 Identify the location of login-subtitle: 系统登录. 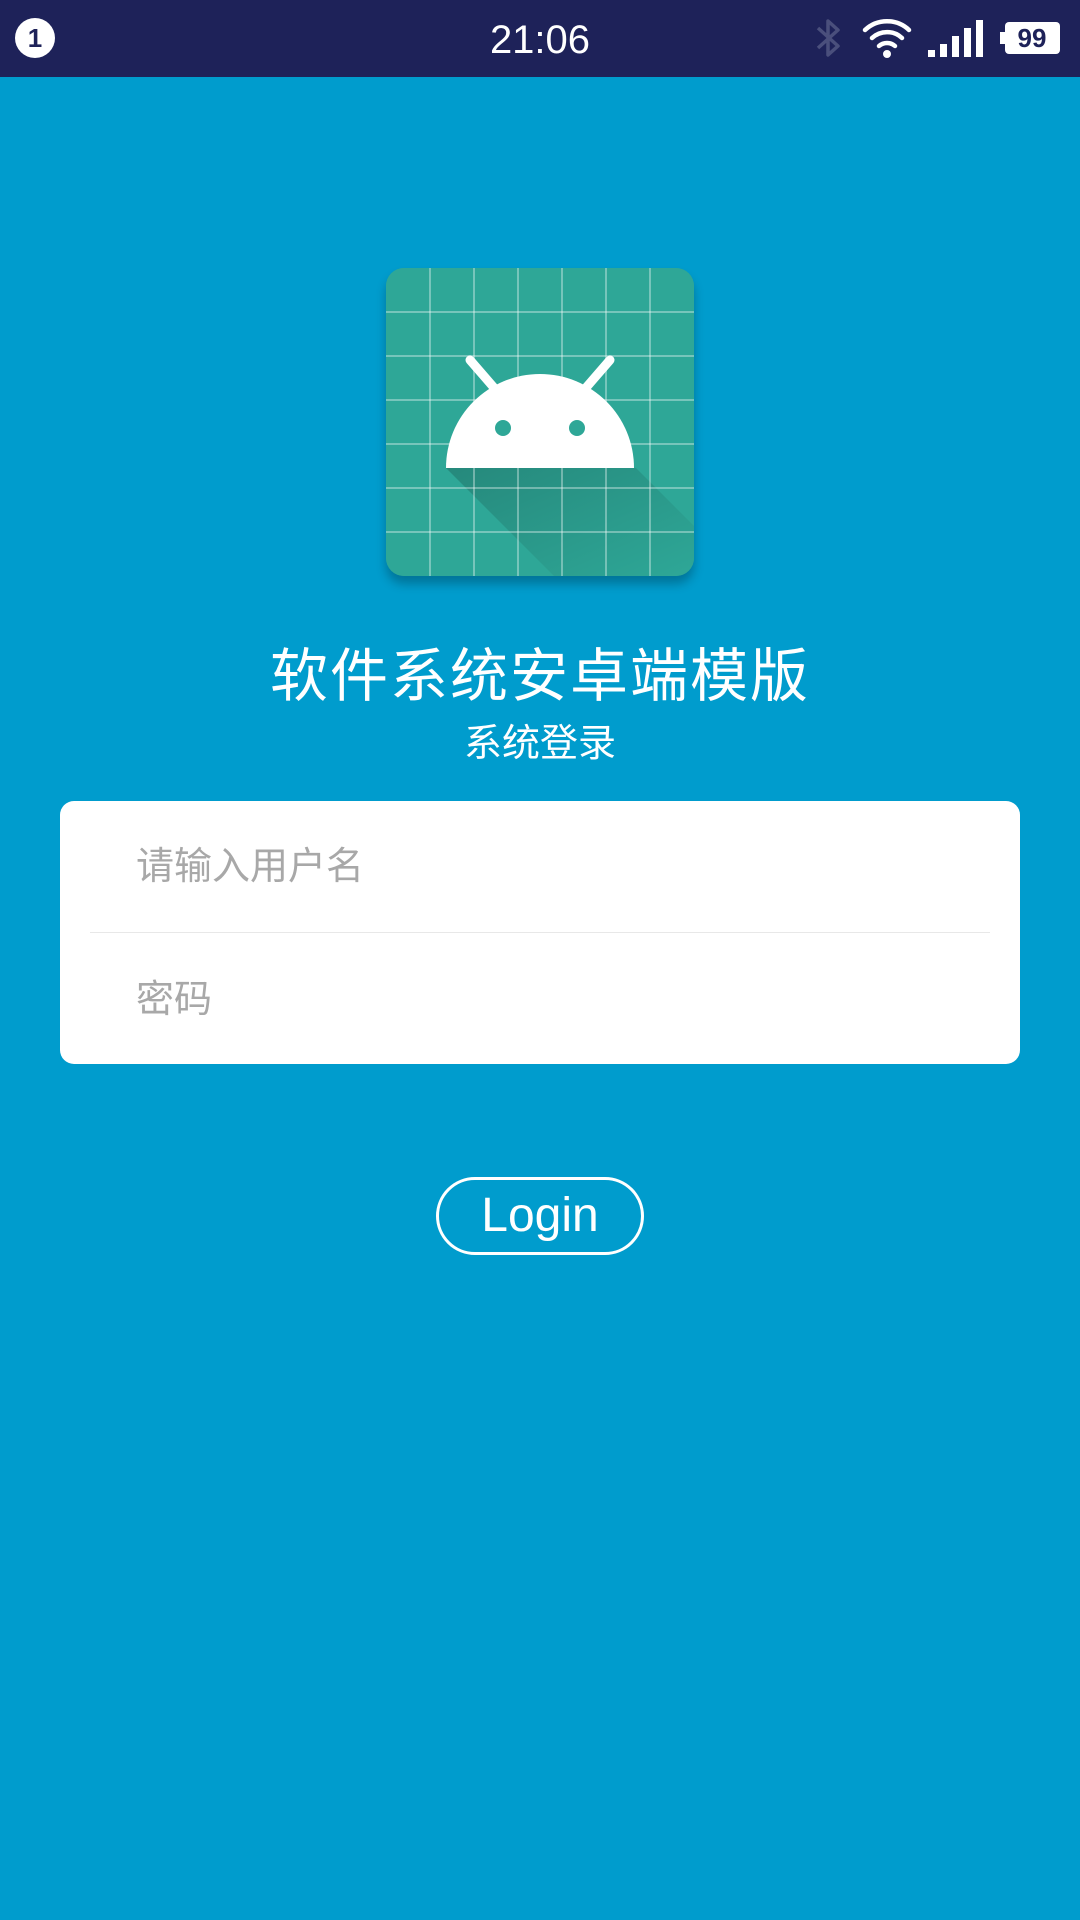
(539, 743).